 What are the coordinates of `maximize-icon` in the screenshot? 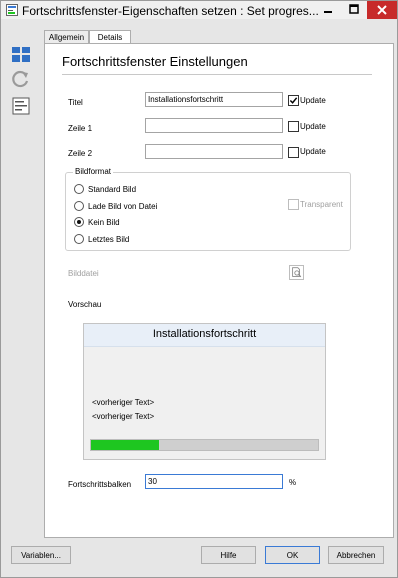 It's located at (354, 9).